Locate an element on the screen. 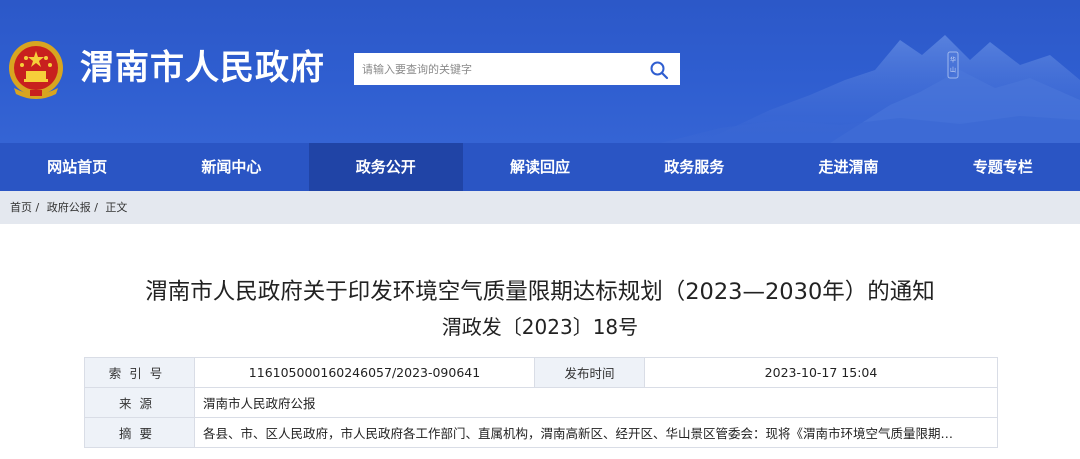  mountain-decoration: 华 山 is located at coordinates (870, 89).